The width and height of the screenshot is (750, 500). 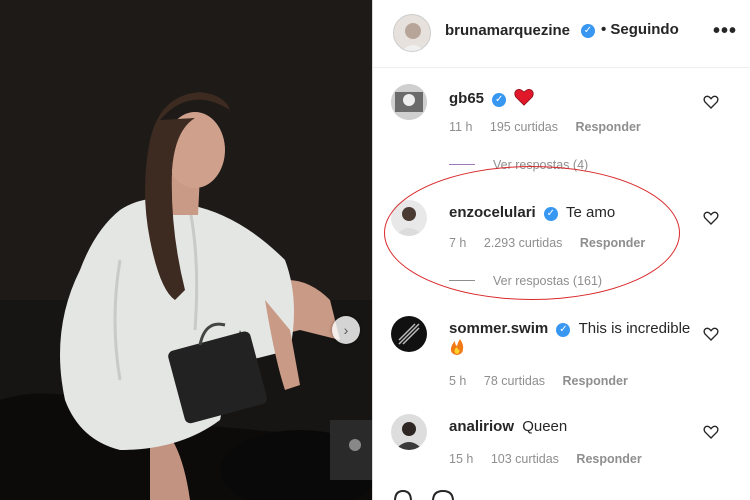 What do you see at coordinates (346, 330) in the screenshot?
I see `next-photo-button: ›` at bounding box center [346, 330].